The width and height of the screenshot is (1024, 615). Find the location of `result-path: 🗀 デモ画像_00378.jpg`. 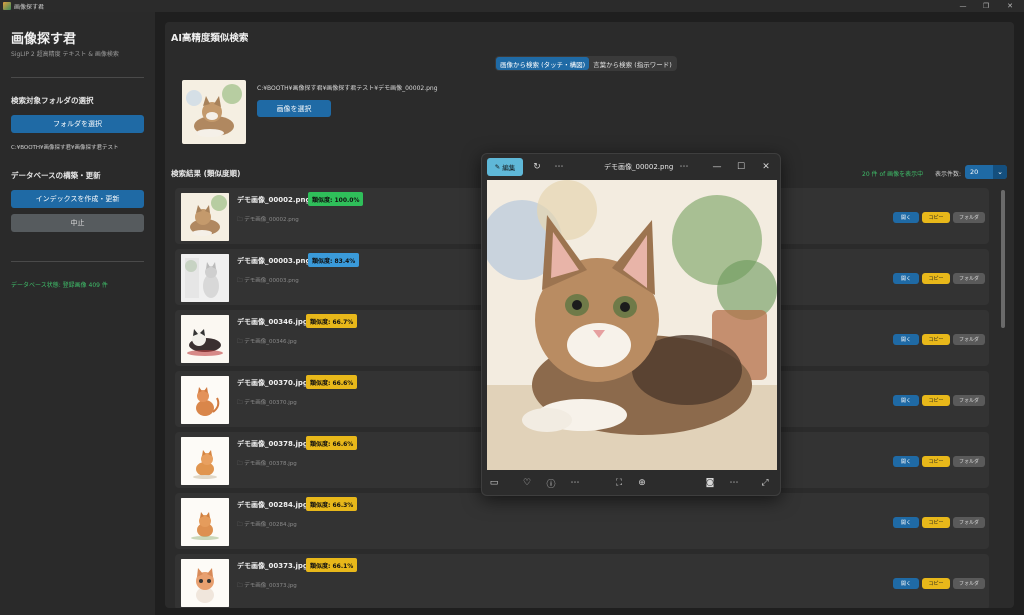

result-path: 🗀 デモ画像_00378.jpg is located at coordinates (267, 464).